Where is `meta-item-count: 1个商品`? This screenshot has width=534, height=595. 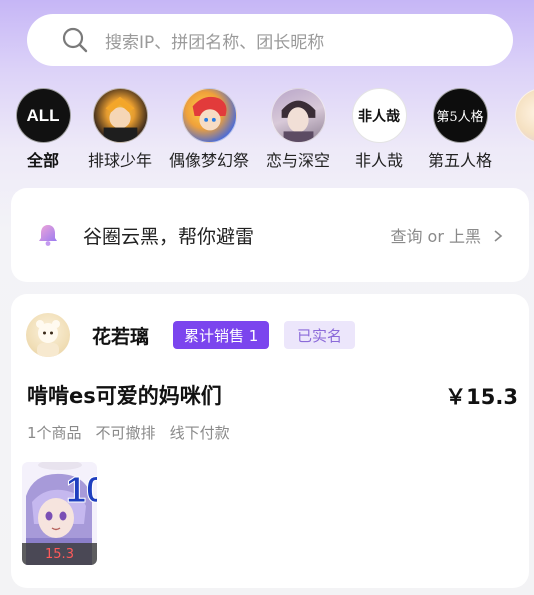
meta-item-count: 1个商品 is located at coordinates (54, 433).